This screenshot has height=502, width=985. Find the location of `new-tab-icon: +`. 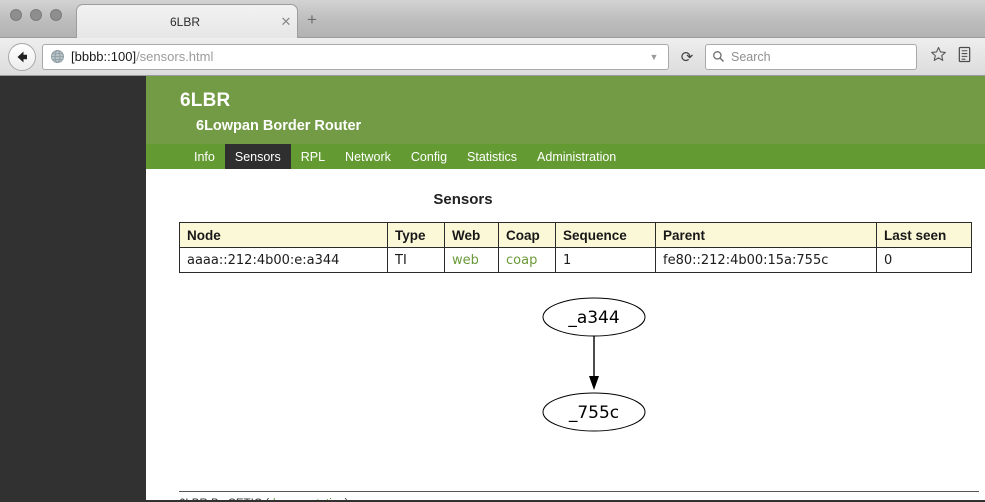

new-tab-icon: + is located at coordinates (312, 21).